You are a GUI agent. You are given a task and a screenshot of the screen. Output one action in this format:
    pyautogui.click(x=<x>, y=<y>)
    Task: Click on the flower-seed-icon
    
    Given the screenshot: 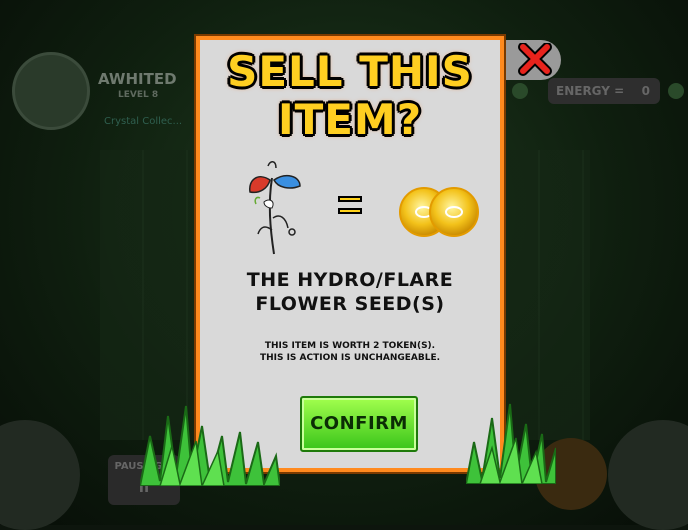 What is the action you would take?
    pyautogui.click(x=275, y=208)
    